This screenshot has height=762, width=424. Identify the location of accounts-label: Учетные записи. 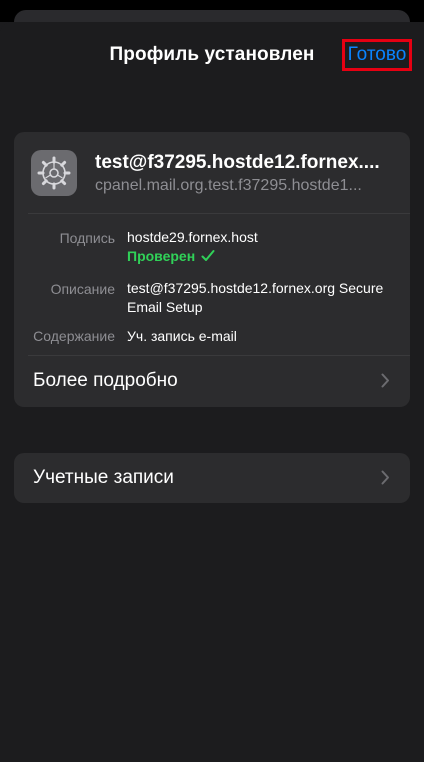
(103, 477).